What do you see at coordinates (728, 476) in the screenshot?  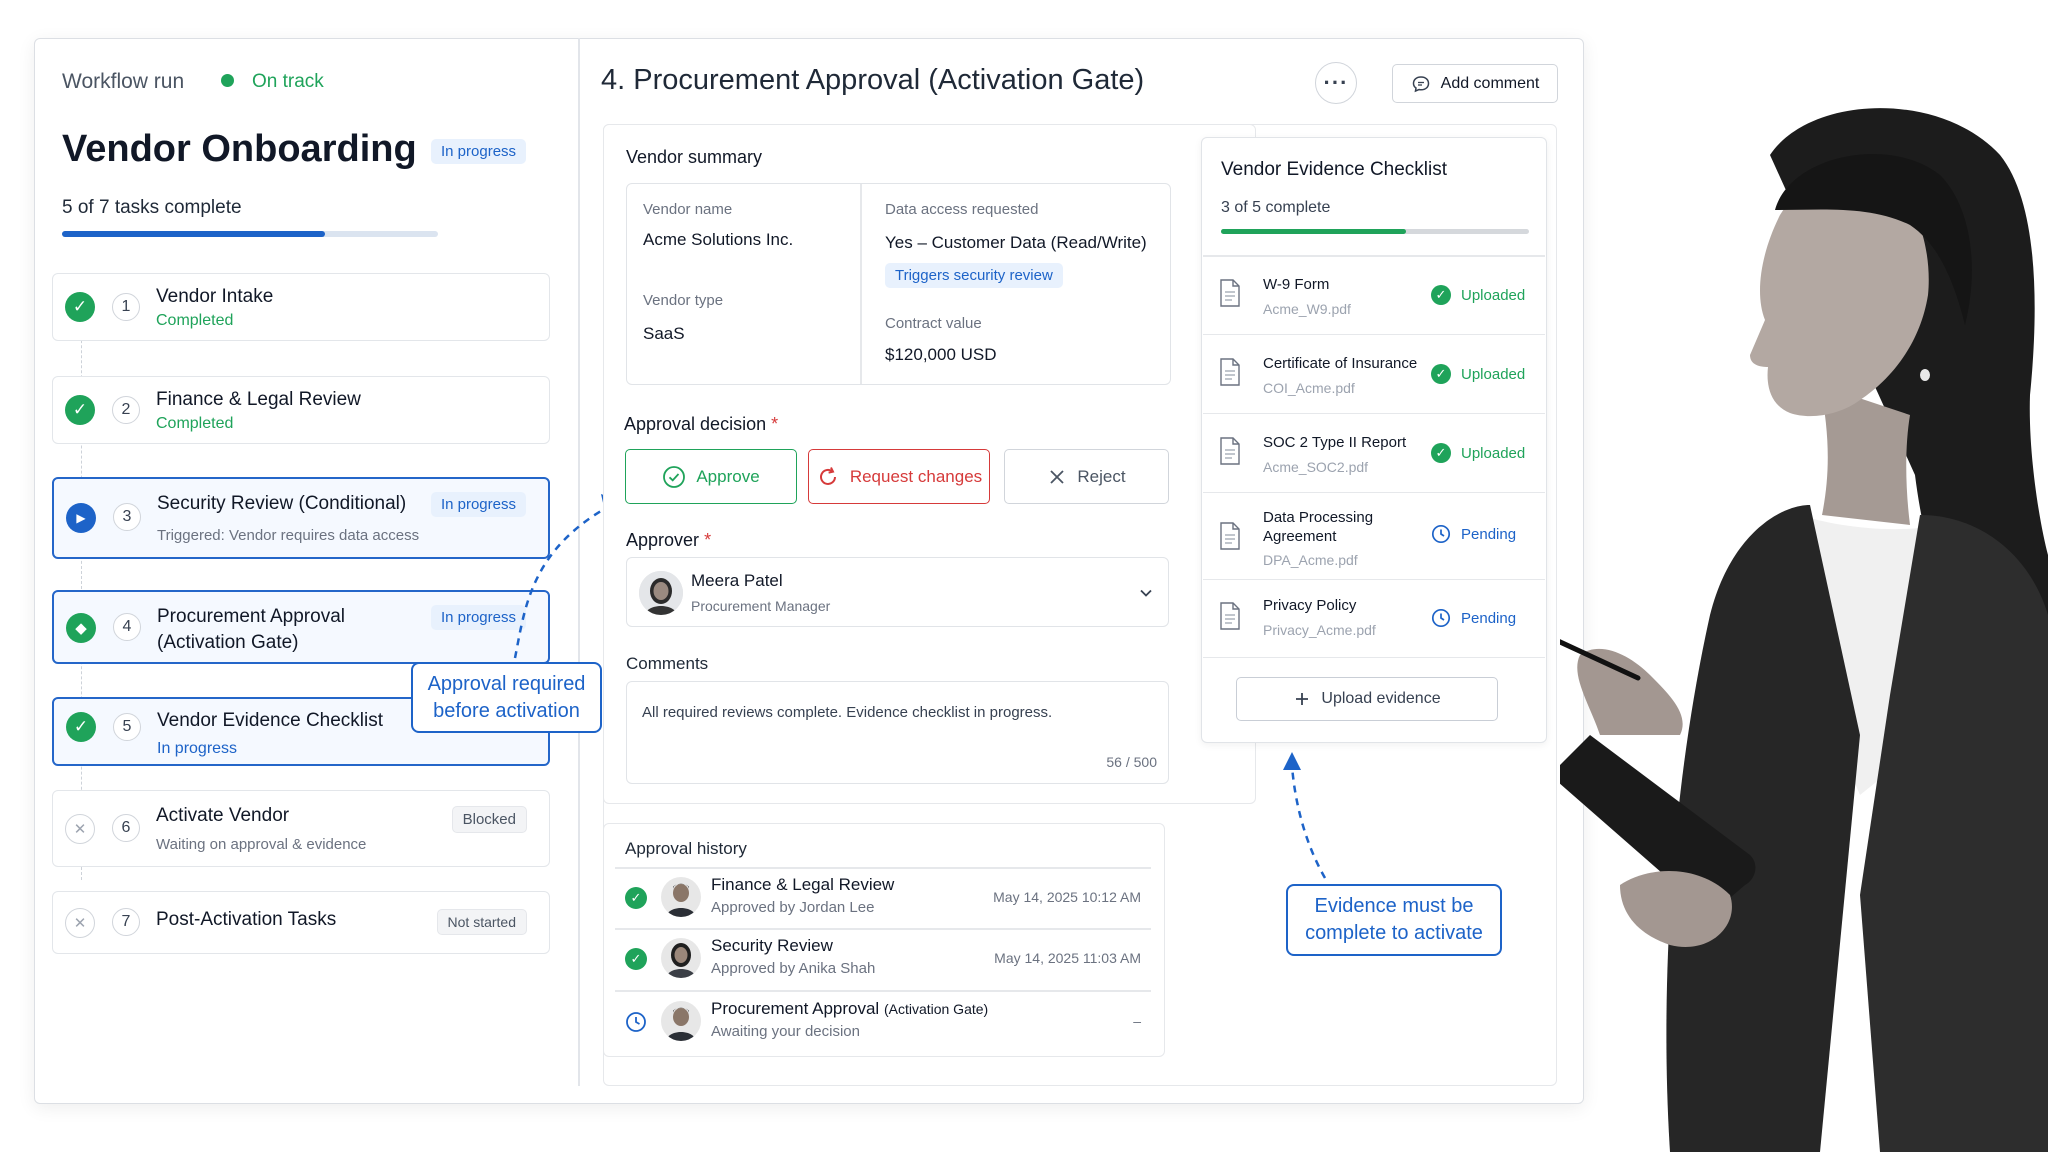 I see `approve-label: Approve` at bounding box center [728, 476].